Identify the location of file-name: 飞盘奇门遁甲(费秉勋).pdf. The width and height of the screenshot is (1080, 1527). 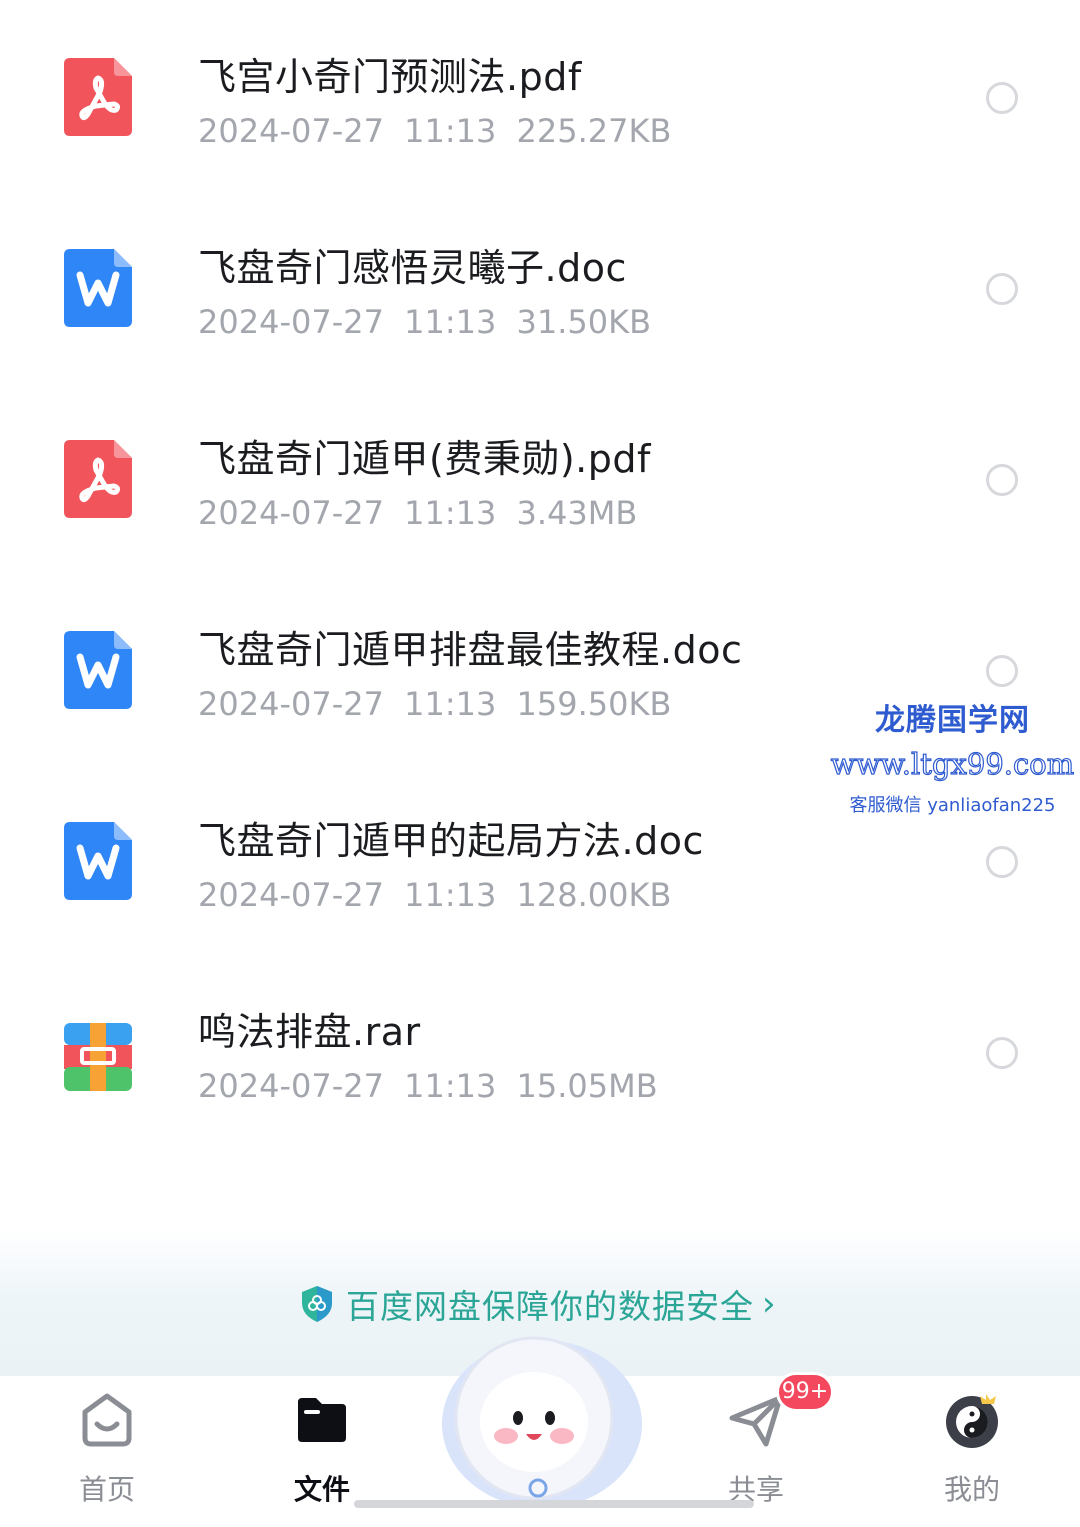
(424, 459).